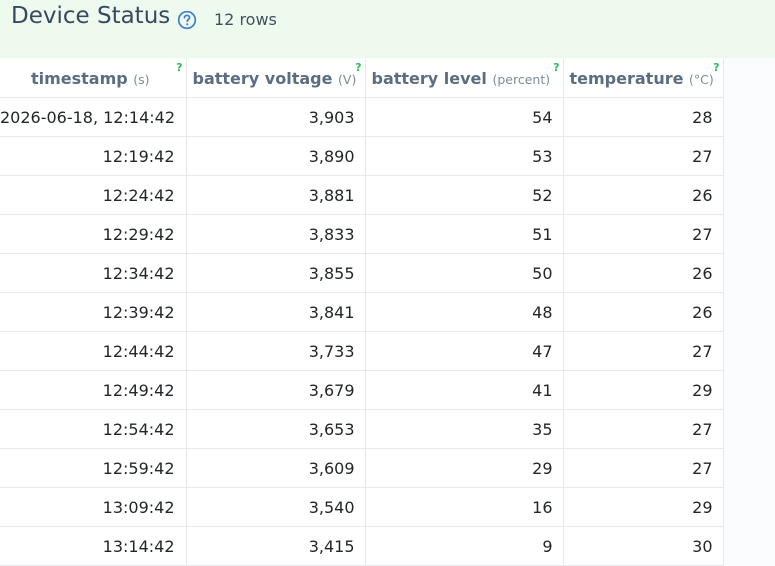  What do you see at coordinates (387, 29) in the screenshot?
I see `page-header: Device Status 12 rows` at bounding box center [387, 29].